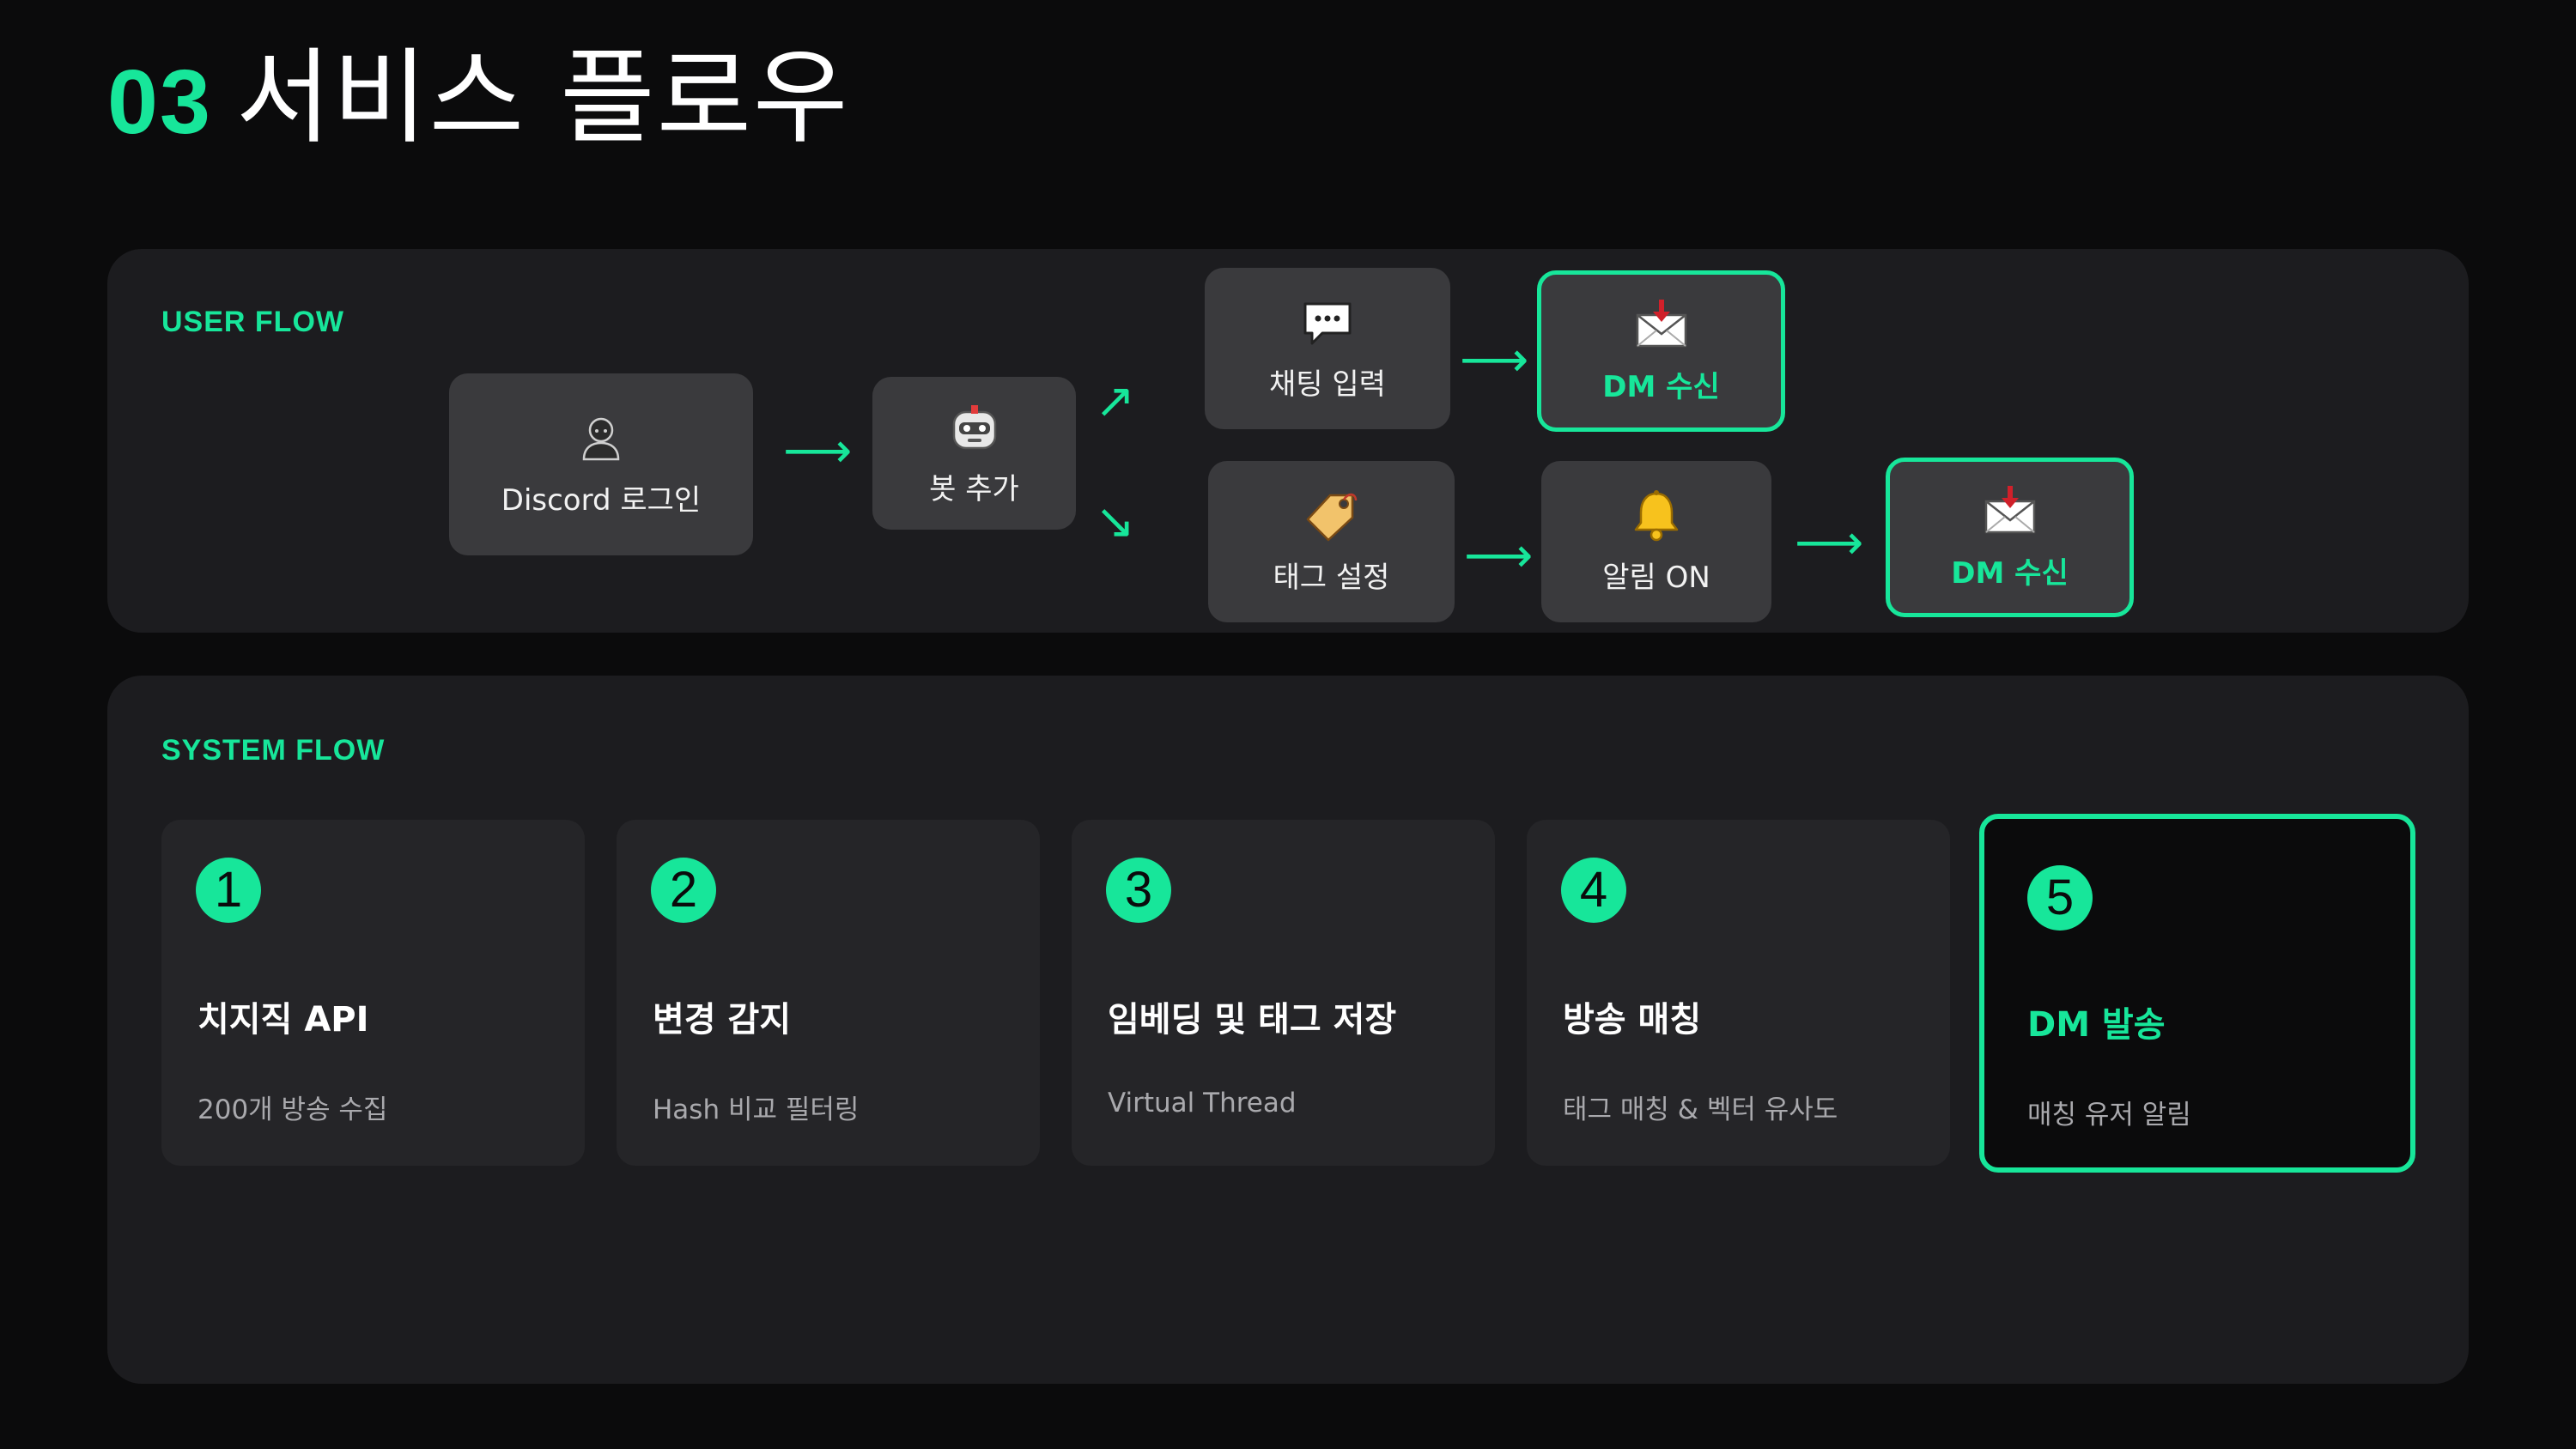 The image size is (2576, 1449). I want to click on section-title: 서비스 플로우, so click(543, 98).